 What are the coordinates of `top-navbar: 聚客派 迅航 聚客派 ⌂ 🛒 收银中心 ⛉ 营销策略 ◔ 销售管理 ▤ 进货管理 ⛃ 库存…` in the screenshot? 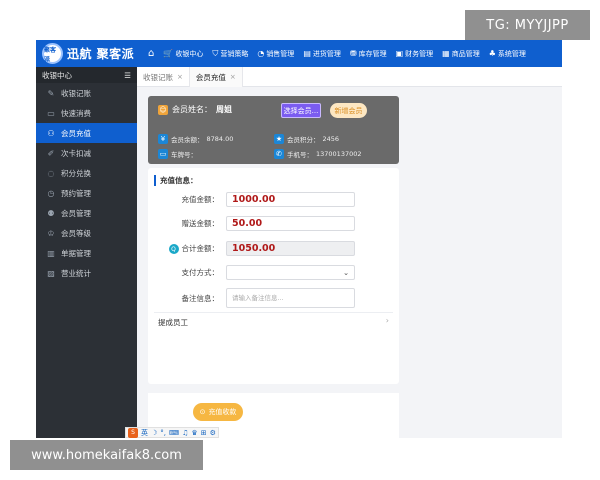 It's located at (299, 53).